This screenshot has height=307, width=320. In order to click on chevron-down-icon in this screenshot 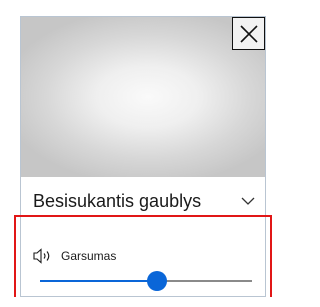, I will do `click(248, 201)`.